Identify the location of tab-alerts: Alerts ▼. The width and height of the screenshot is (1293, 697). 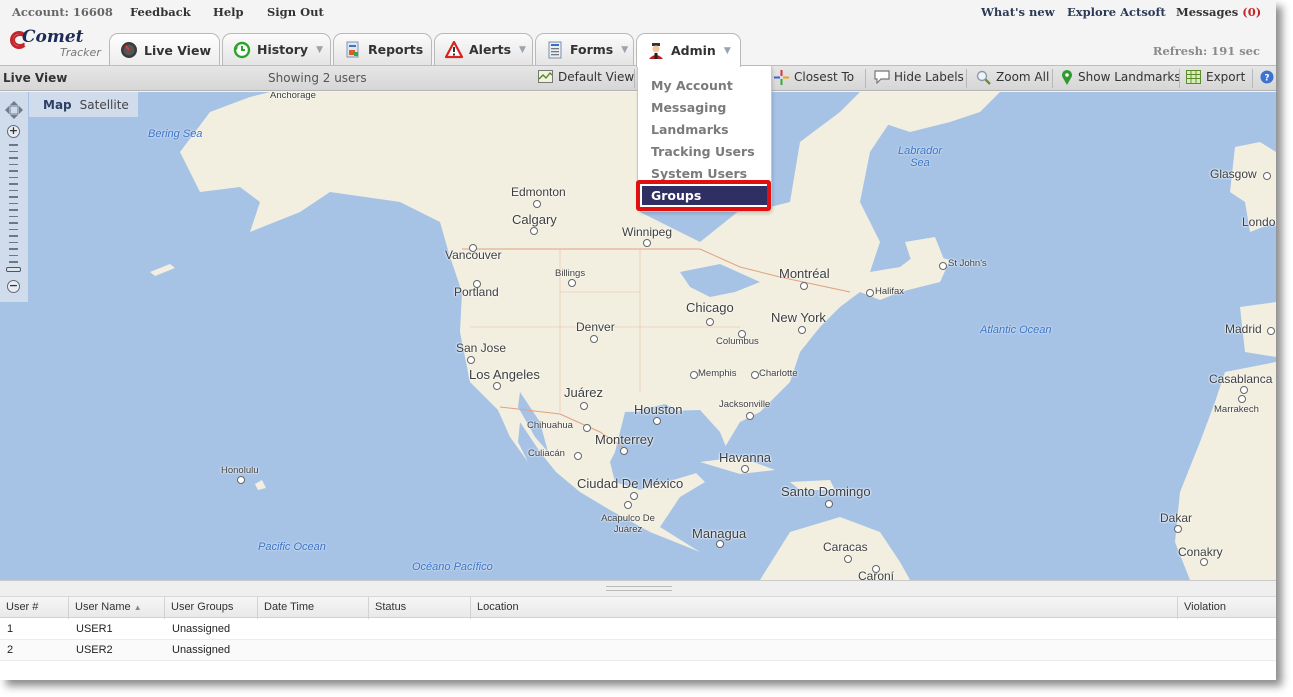
(483, 49).